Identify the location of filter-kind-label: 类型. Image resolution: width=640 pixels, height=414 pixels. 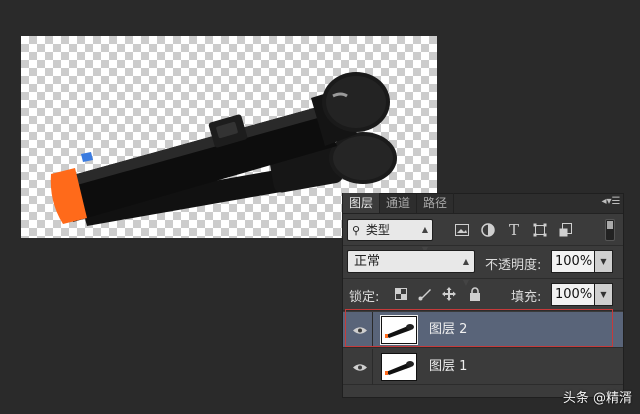
(377, 230).